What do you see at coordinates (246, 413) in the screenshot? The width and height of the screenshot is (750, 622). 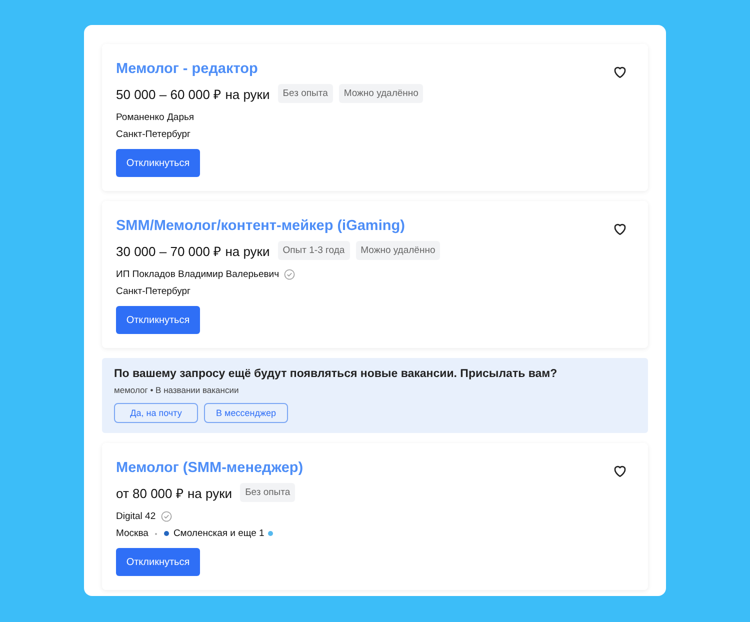 I see `subscribe-button: В мессенджер` at bounding box center [246, 413].